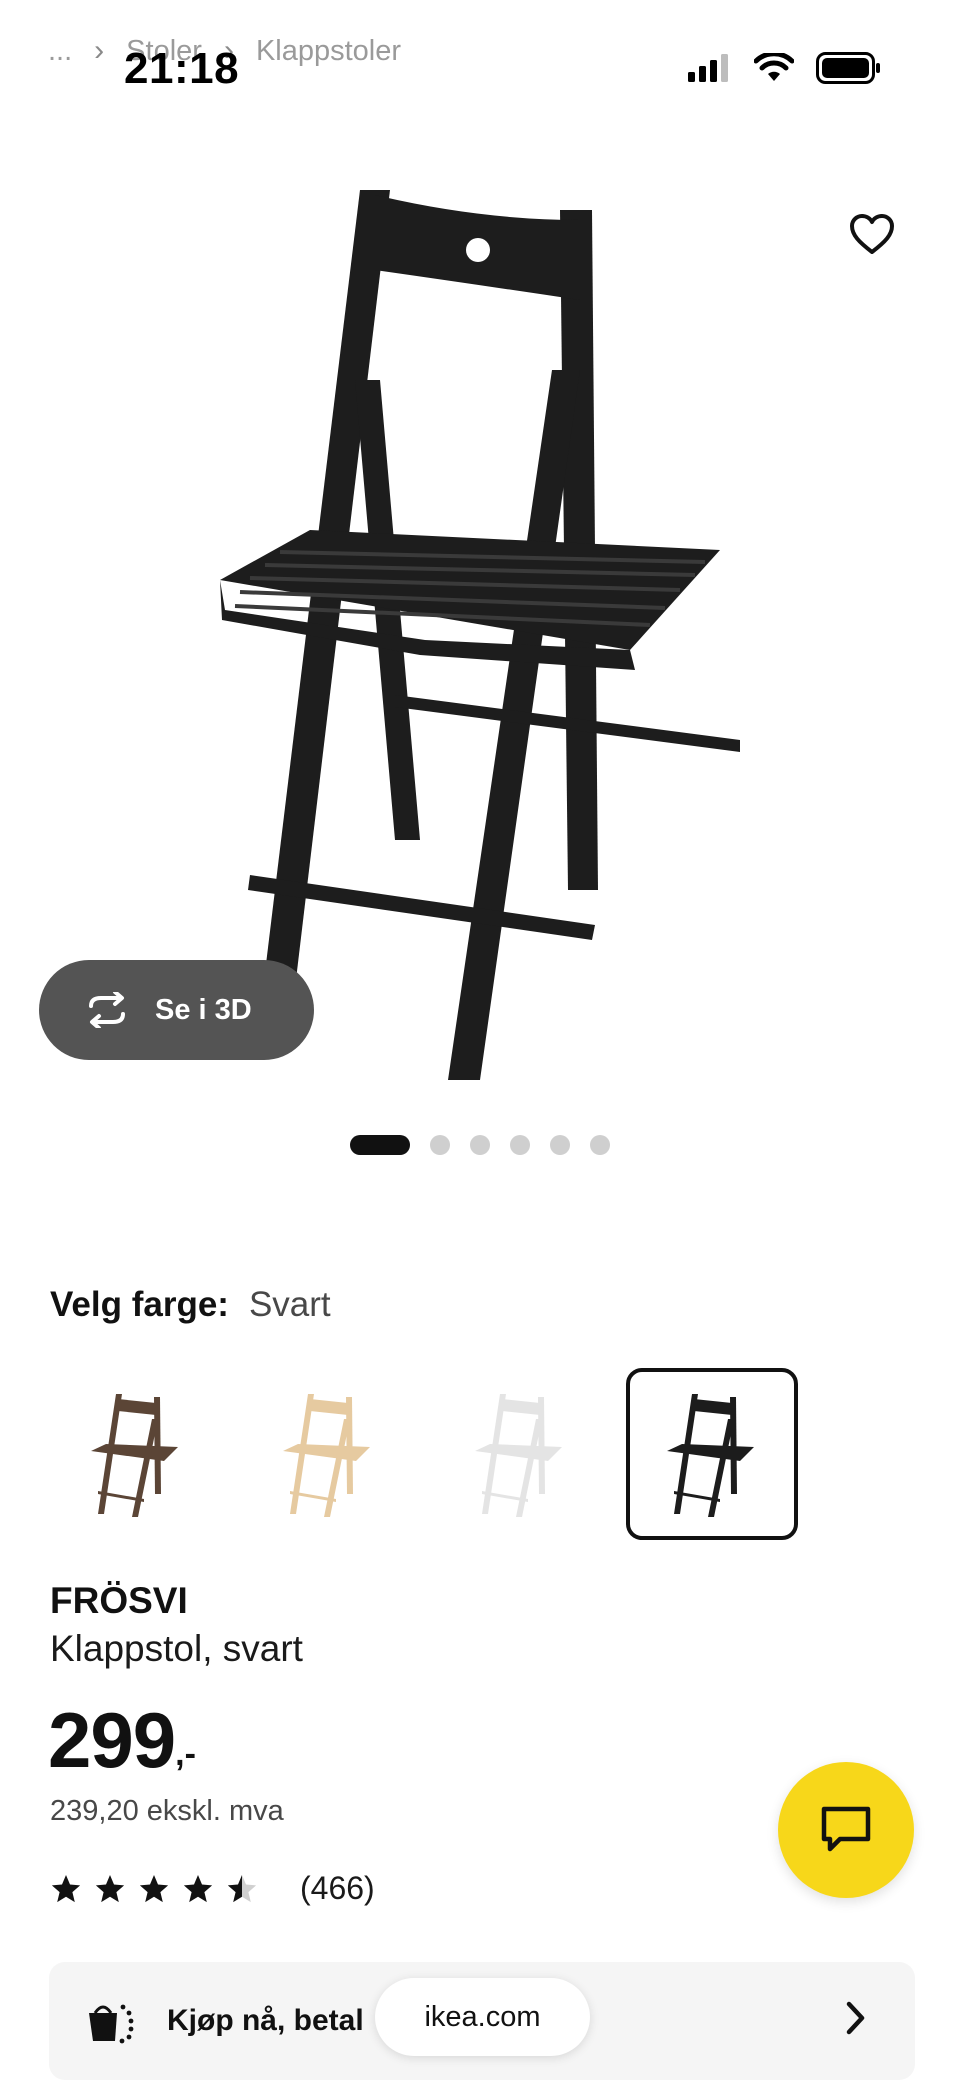 The image size is (960, 2081). I want to click on chevron-right-icon: ›, so click(99, 50).